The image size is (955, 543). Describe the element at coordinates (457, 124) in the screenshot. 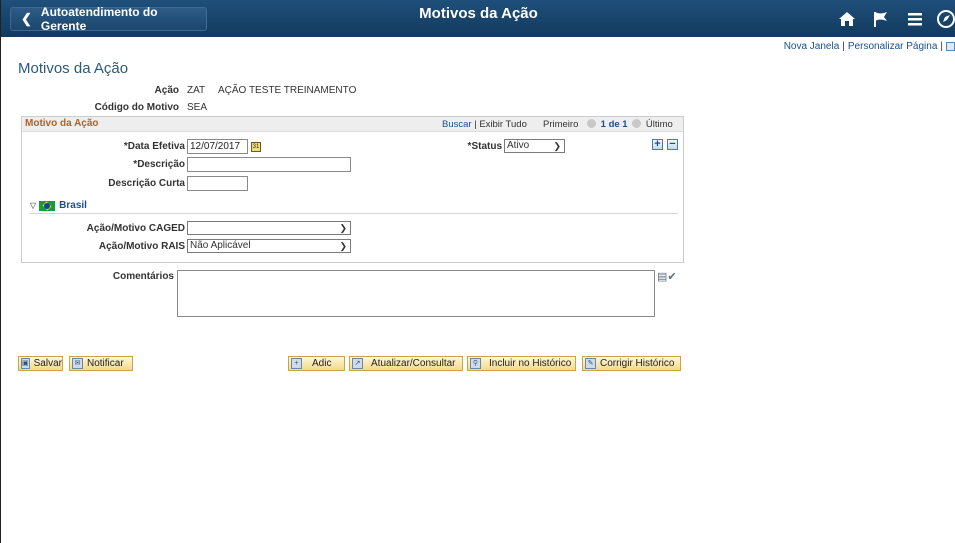

I see `buscar-link: Buscar` at that location.